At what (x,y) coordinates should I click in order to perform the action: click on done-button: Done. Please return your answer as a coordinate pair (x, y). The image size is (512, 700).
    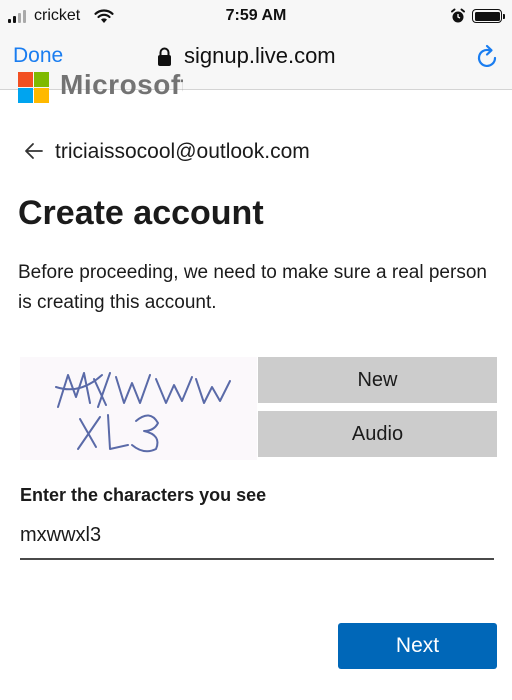
    Looking at the image, I should click on (38, 56).